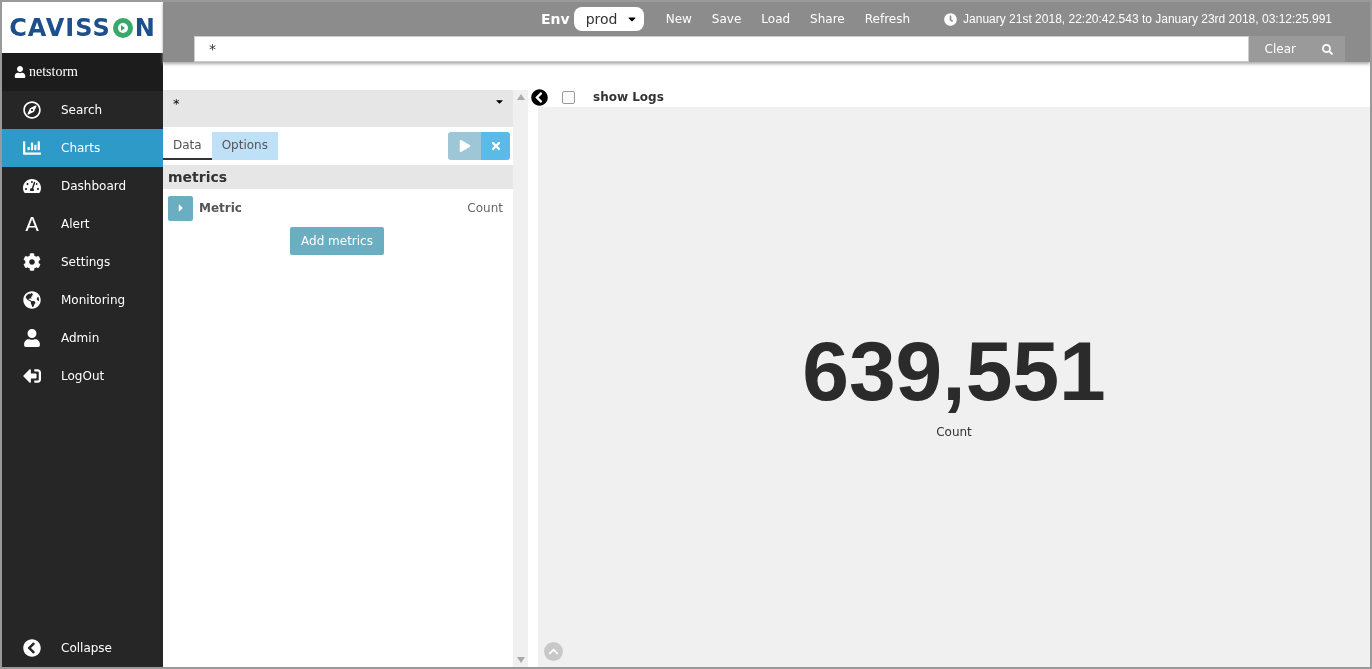  I want to click on sidebar-item: Monitoring, so click(82, 300).